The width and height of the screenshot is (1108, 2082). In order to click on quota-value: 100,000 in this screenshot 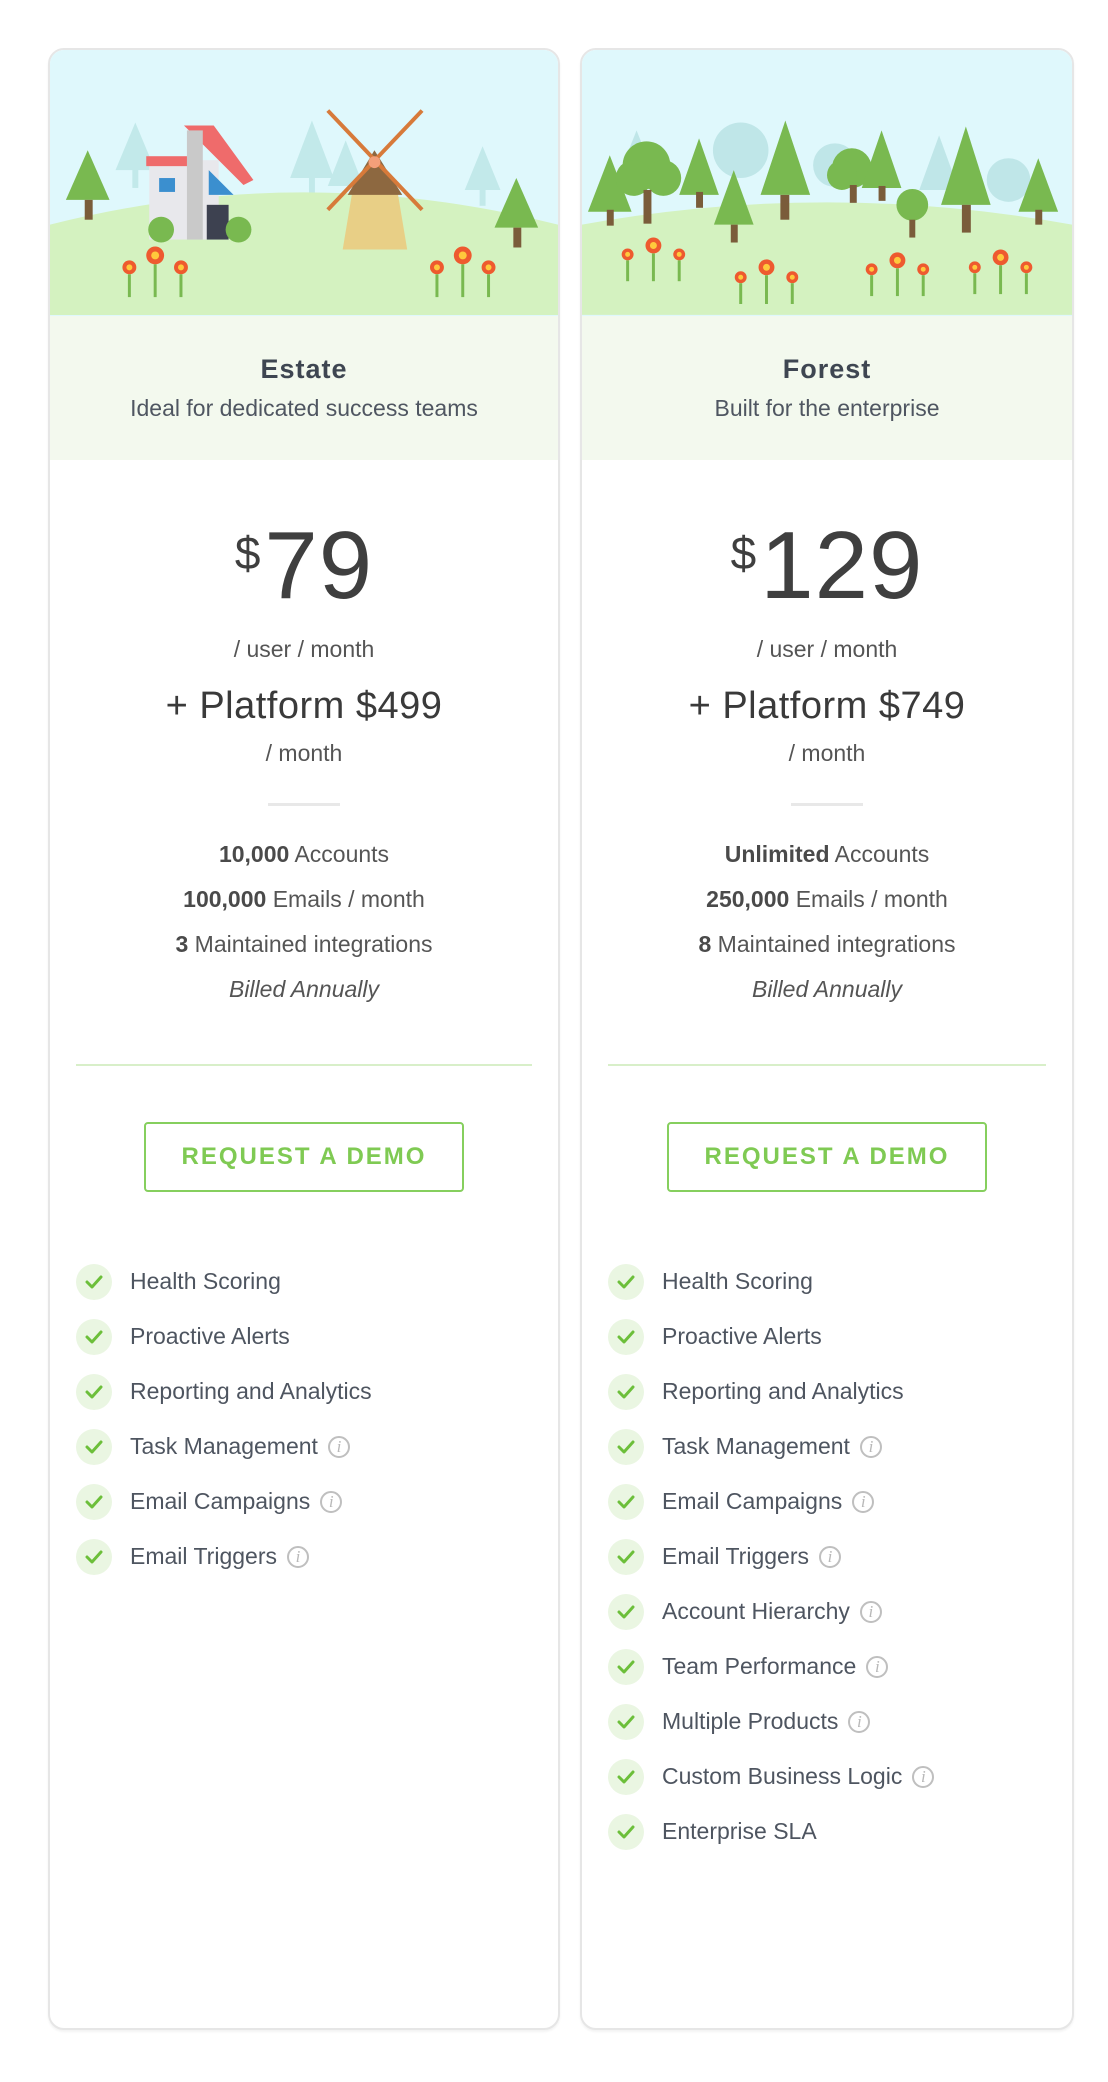, I will do `click(225, 899)`.